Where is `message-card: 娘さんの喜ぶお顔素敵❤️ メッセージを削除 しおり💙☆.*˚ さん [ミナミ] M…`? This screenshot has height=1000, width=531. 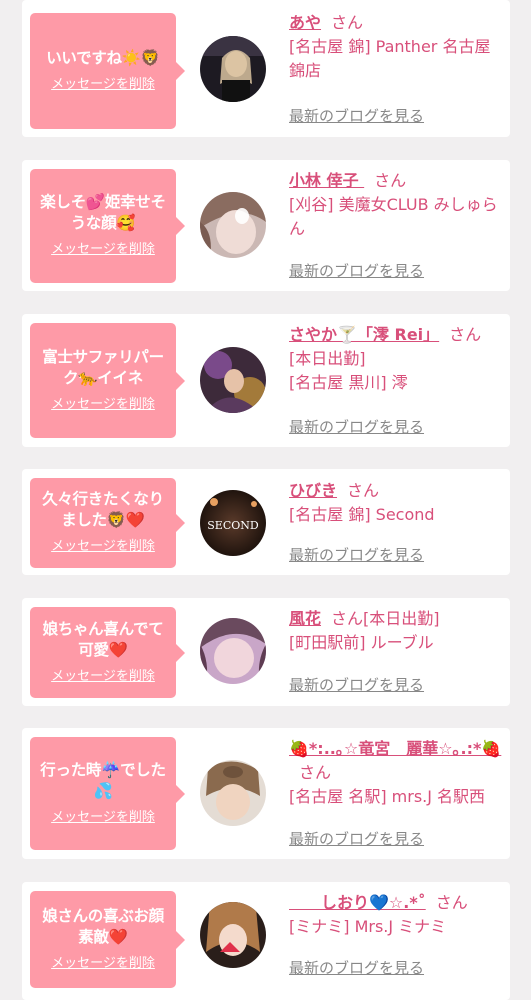 message-card: 娘さんの喜ぶお顔素敵❤️ メッセージを削除 しおり💙☆.*˚ さん [ミナミ] M… is located at coordinates (266, 941).